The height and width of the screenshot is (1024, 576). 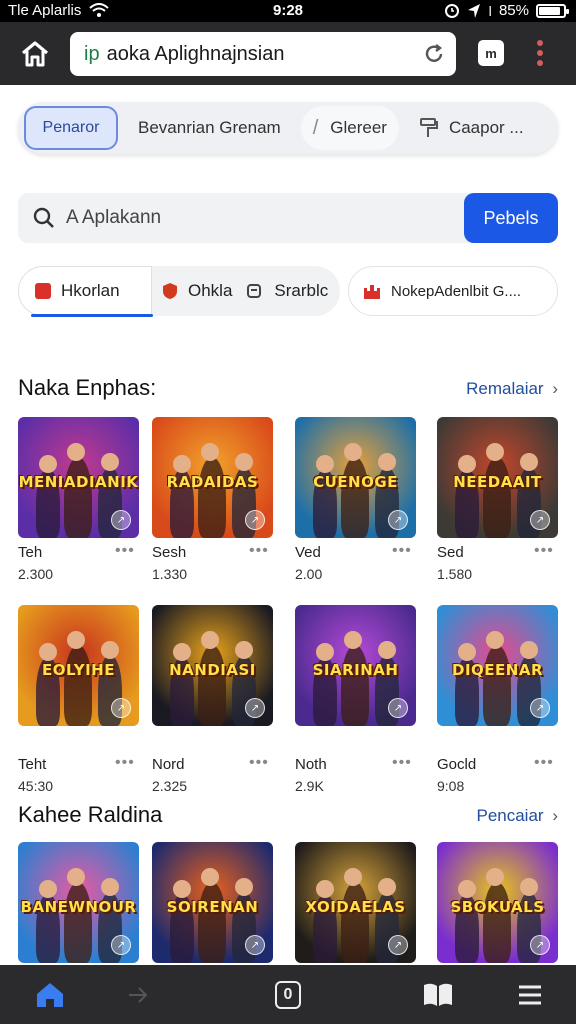 I want to click on game-count: 9:08, so click(x=451, y=786).